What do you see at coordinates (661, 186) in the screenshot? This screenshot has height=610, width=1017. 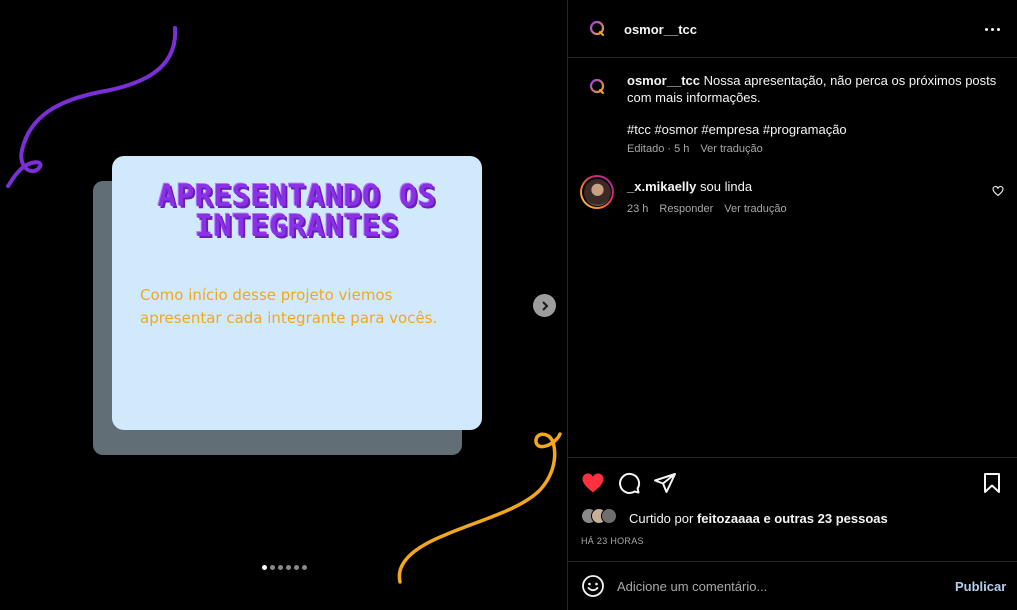 I see `comment-username: _x.mikaelly` at bounding box center [661, 186].